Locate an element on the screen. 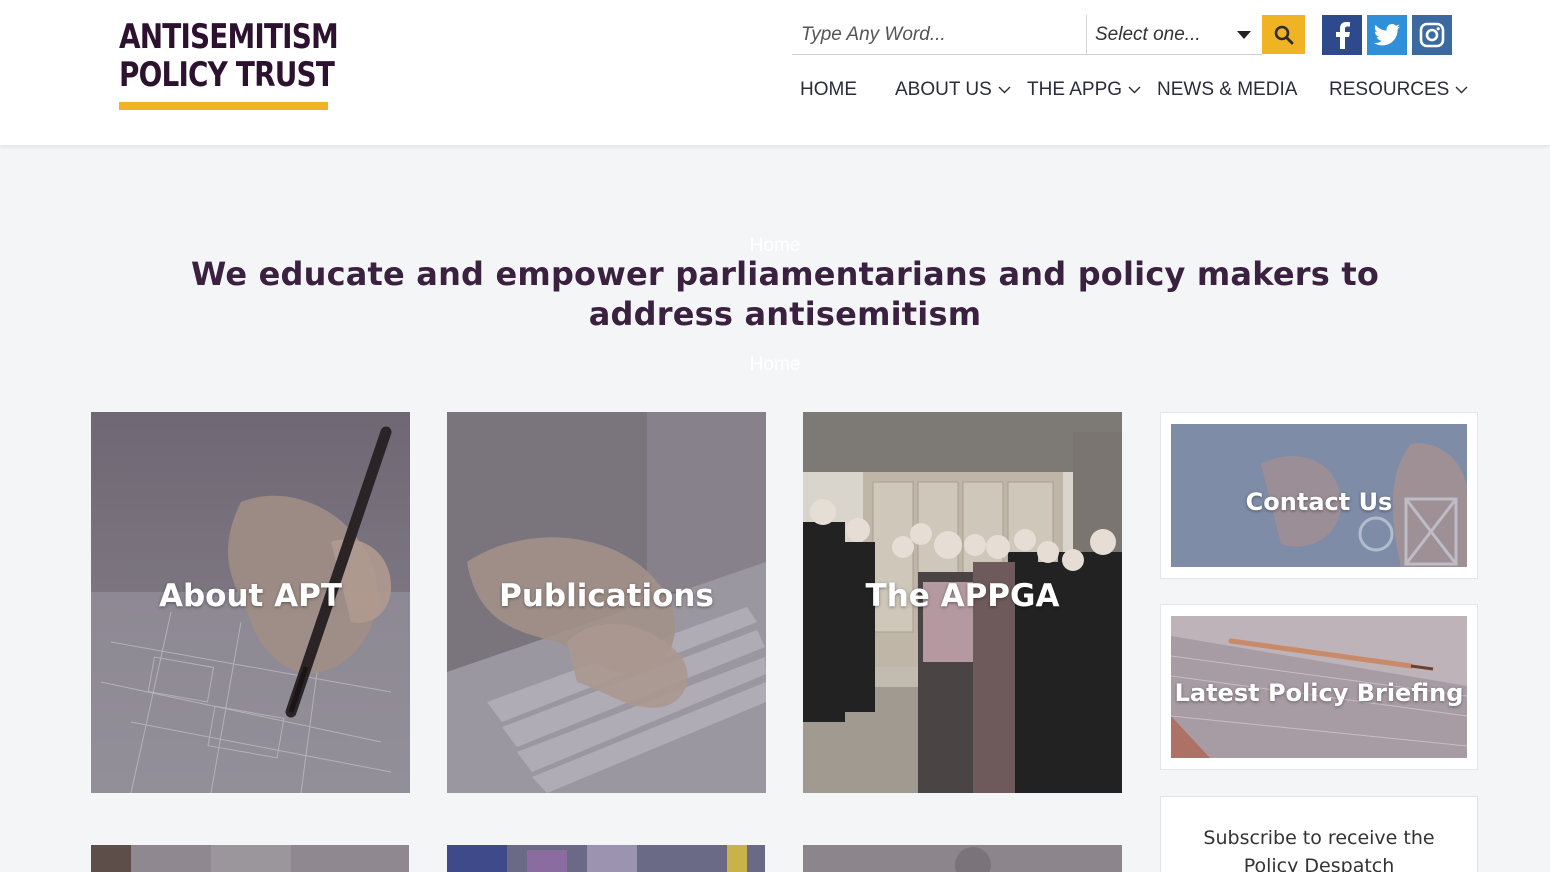  nav-about-us: ABOUT US is located at coordinates (953, 90).